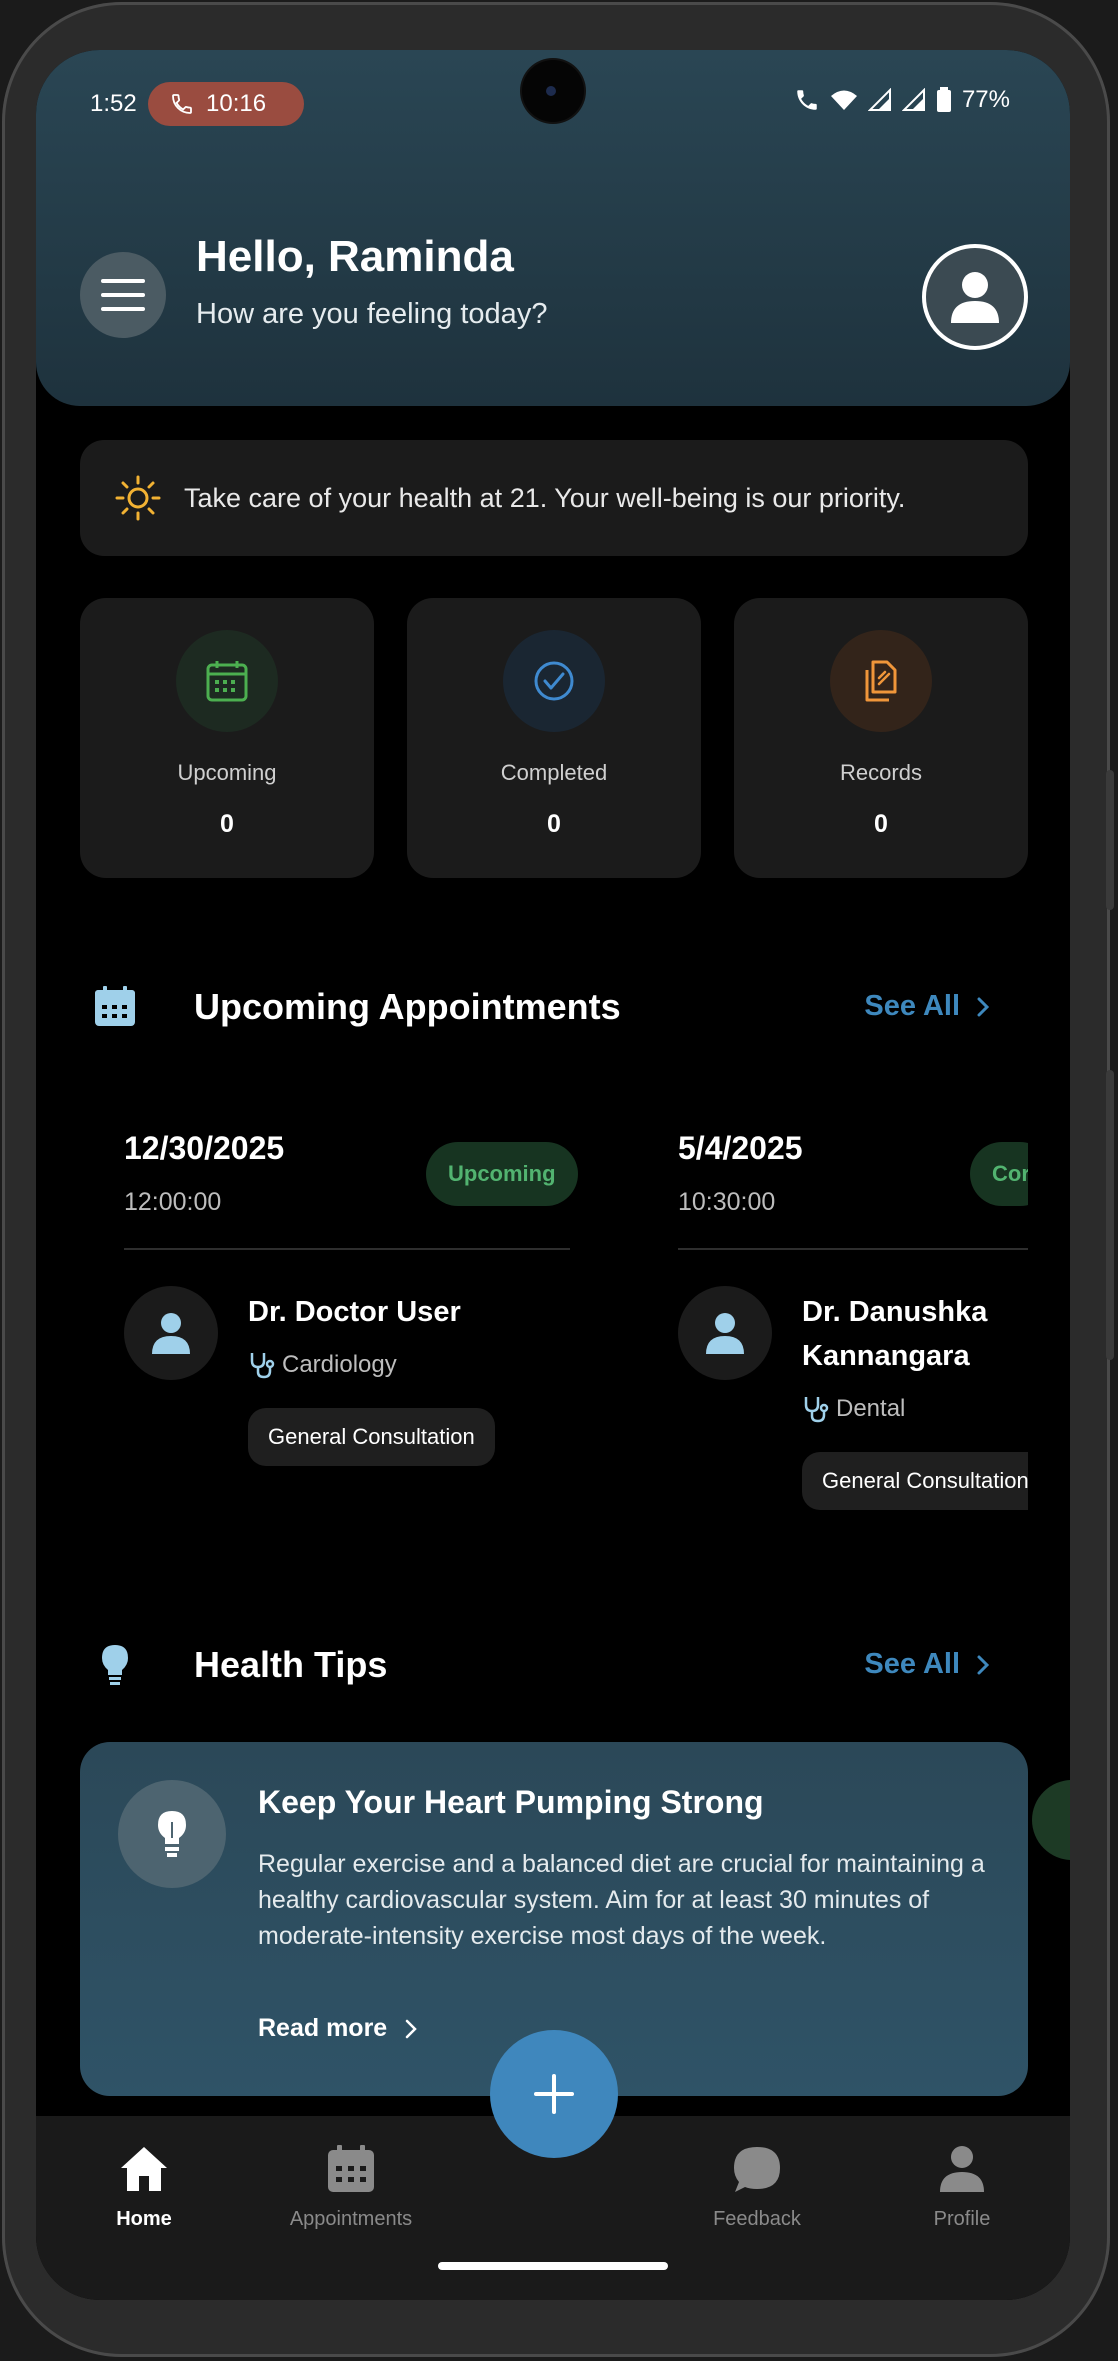  I want to click on tip-icon-circle, so click(172, 1834).